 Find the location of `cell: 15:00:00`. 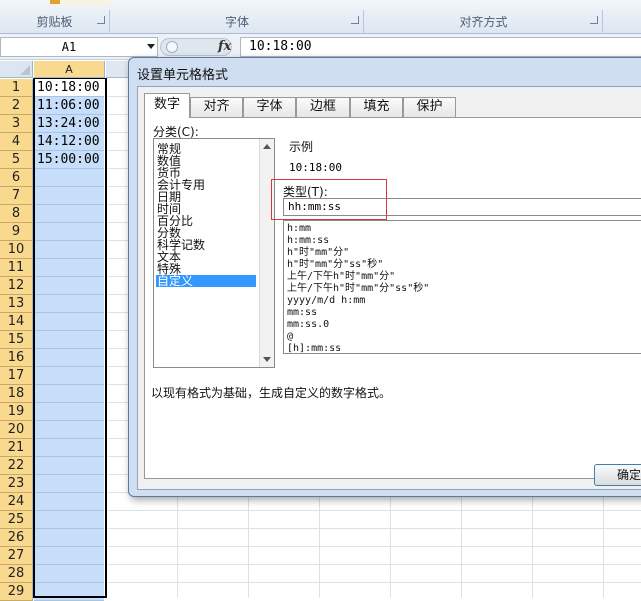

cell: 15:00:00 is located at coordinates (69, 160).